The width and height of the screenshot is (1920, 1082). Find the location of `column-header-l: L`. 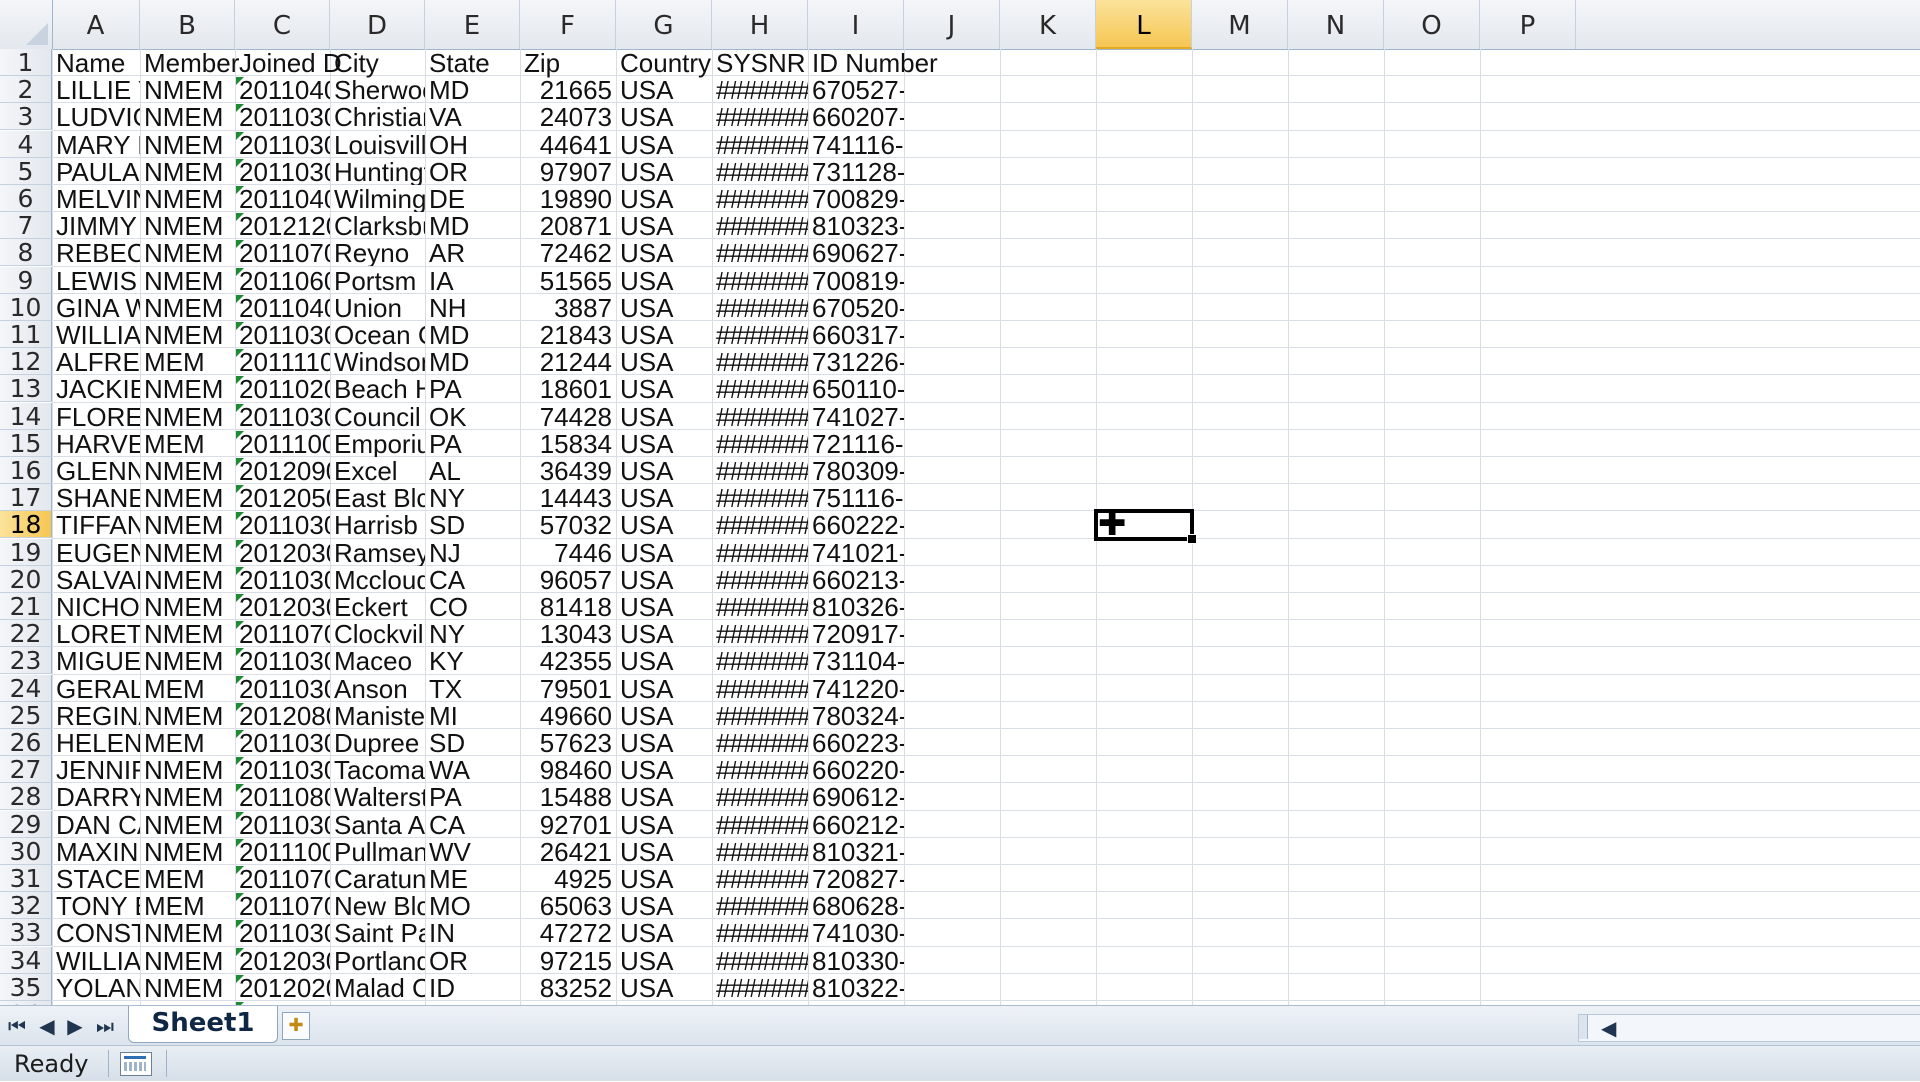

column-header-l: L is located at coordinates (1144, 24).